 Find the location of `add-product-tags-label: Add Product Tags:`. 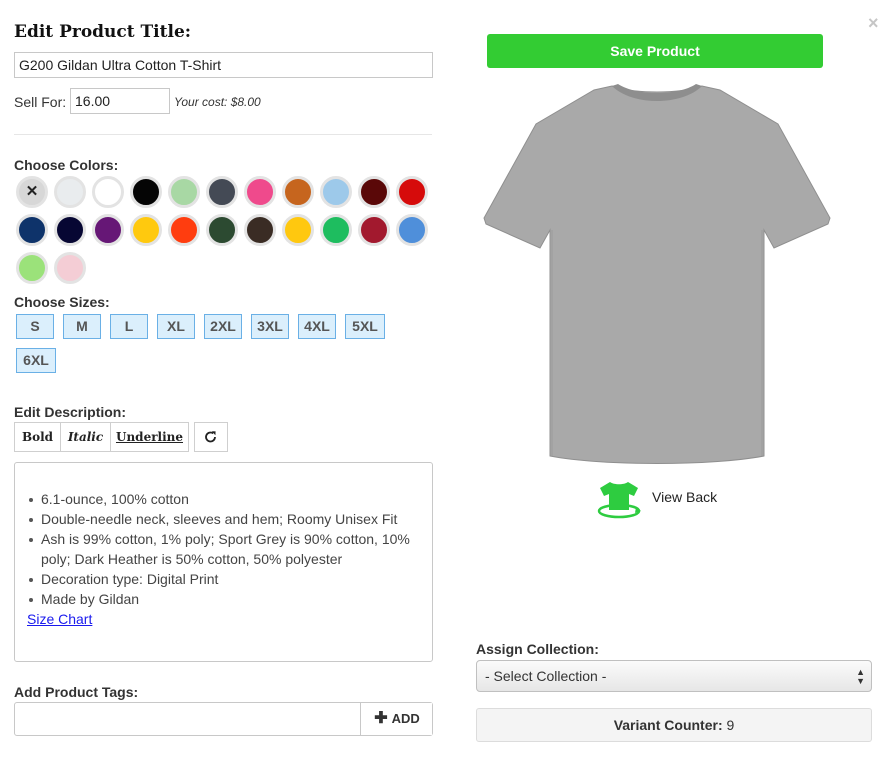

add-product-tags-label: Add Product Tags: is located at coordinates (76, 692).